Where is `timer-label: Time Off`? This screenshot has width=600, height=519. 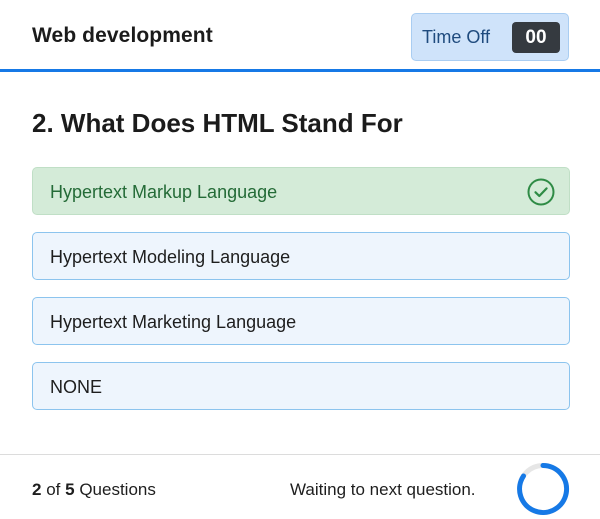 timer-label: Time Off is located at coordinates (456, 37).